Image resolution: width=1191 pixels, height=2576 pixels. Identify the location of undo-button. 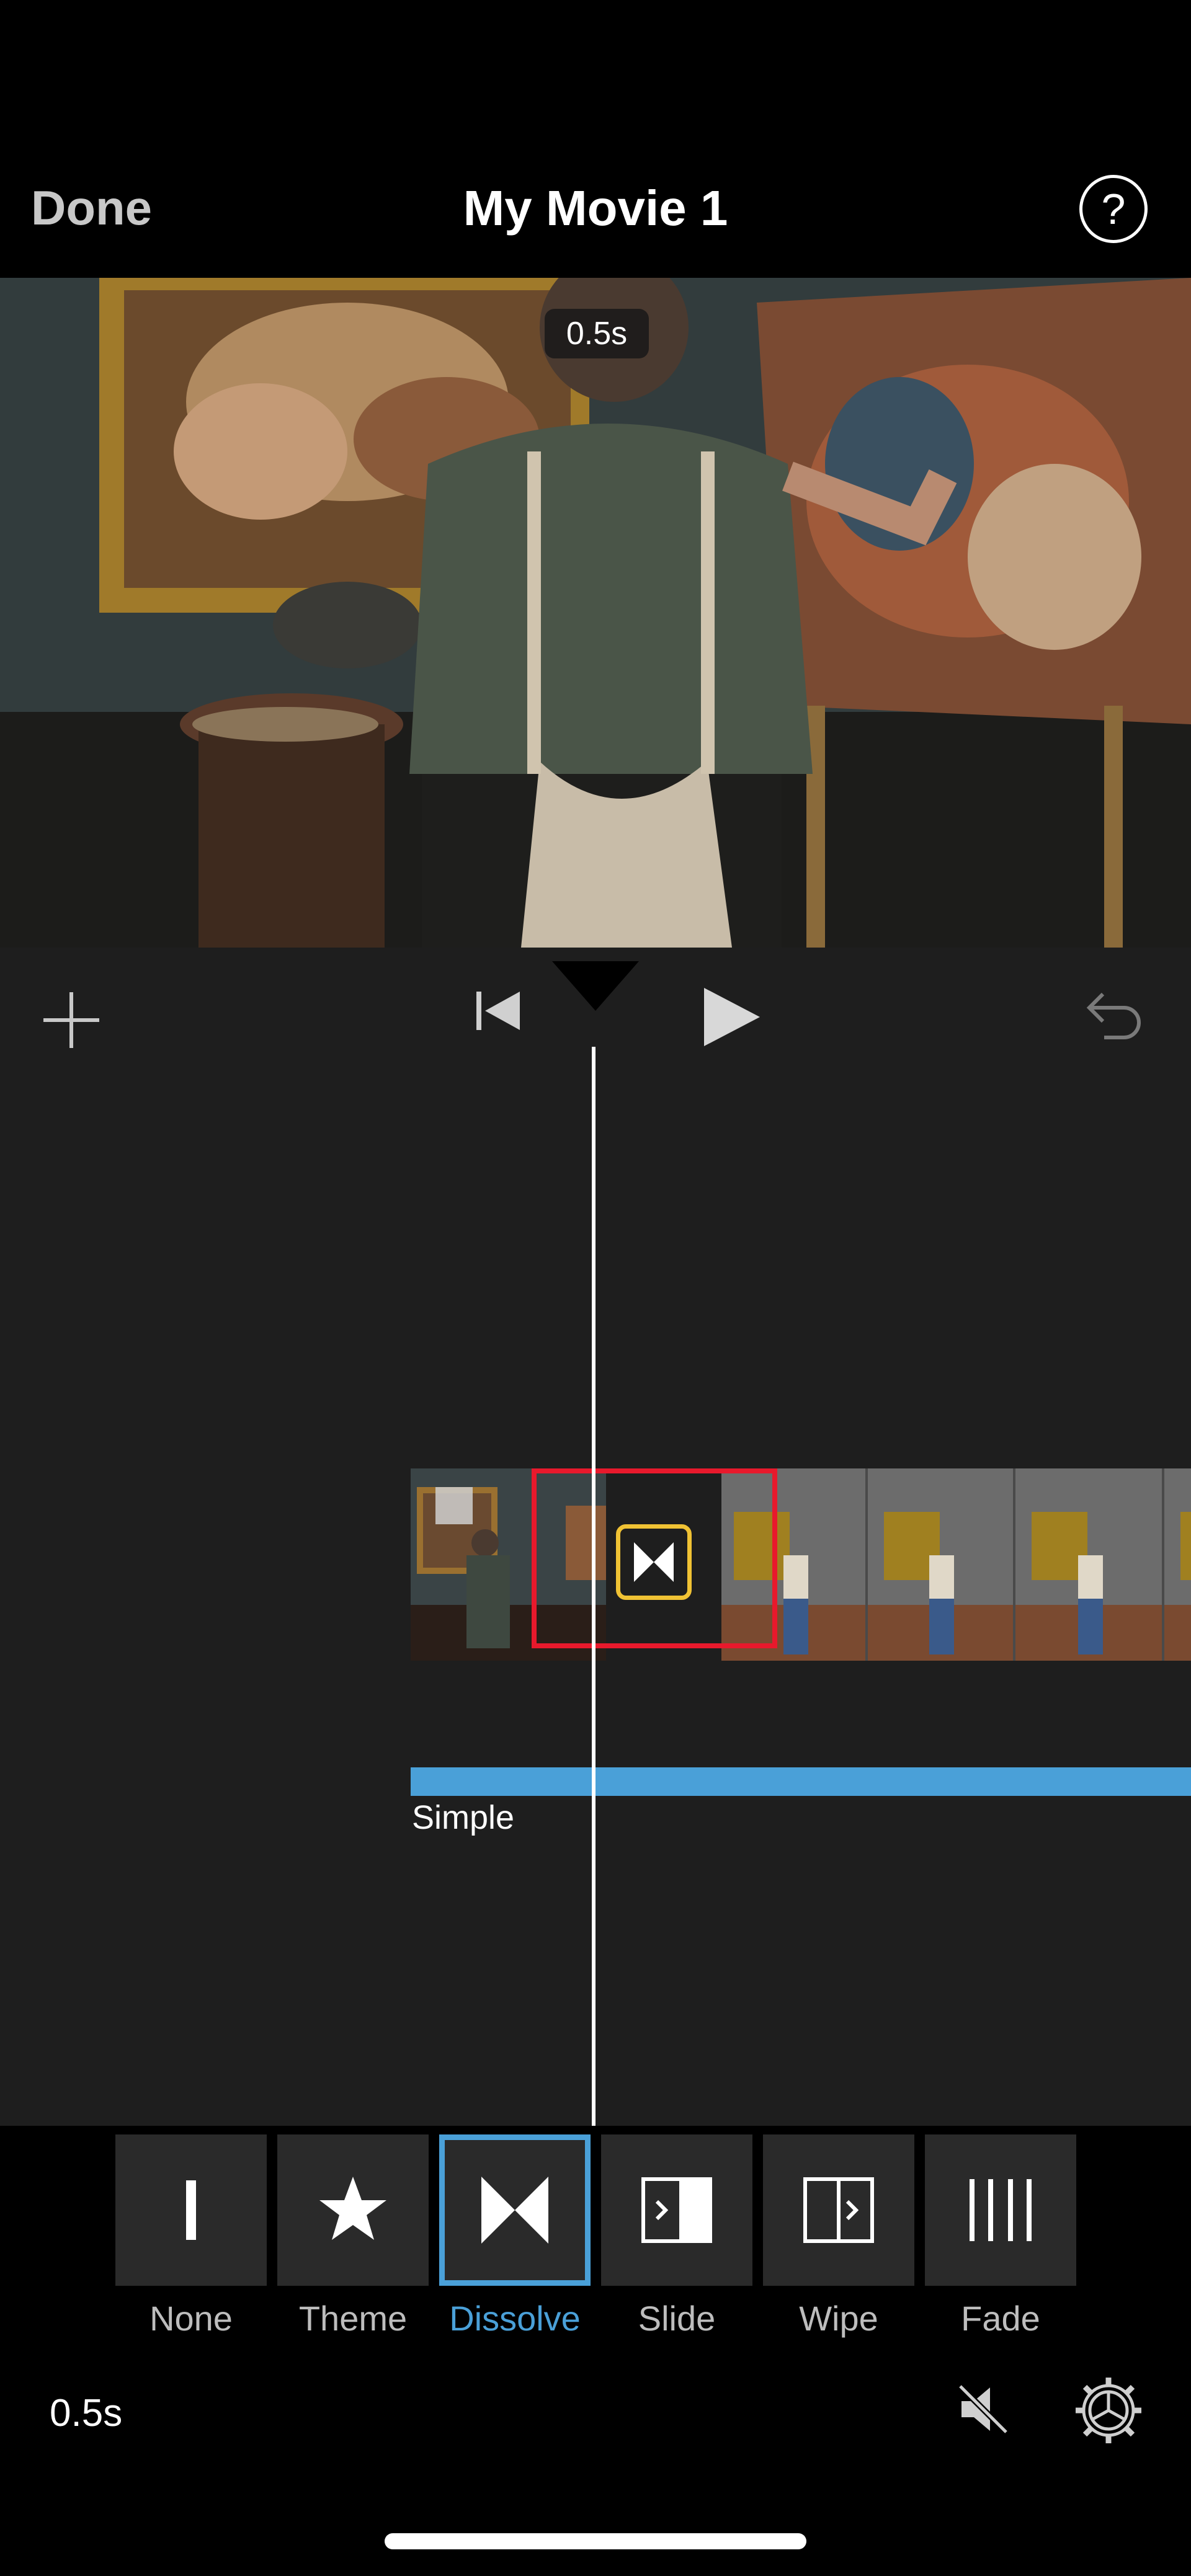
(1113, 1017).